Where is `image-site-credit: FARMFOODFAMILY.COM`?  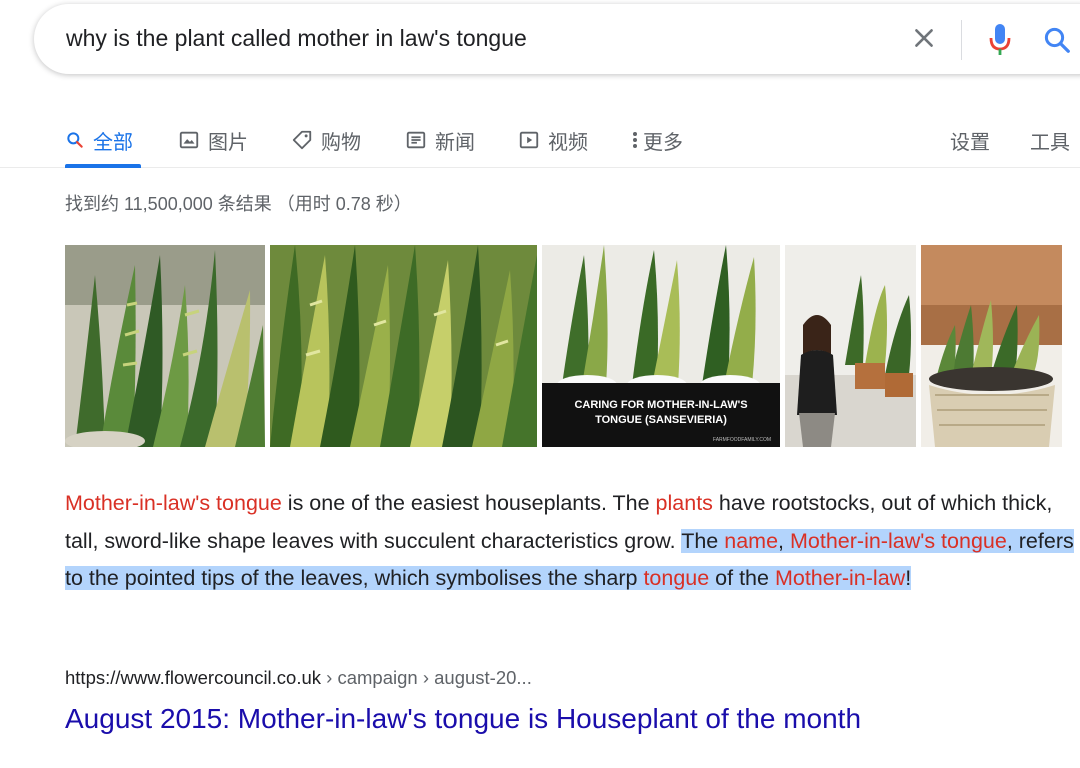 image-site-credit: FARMFOODFAMILY.COM is located at coordinates (742, 440).